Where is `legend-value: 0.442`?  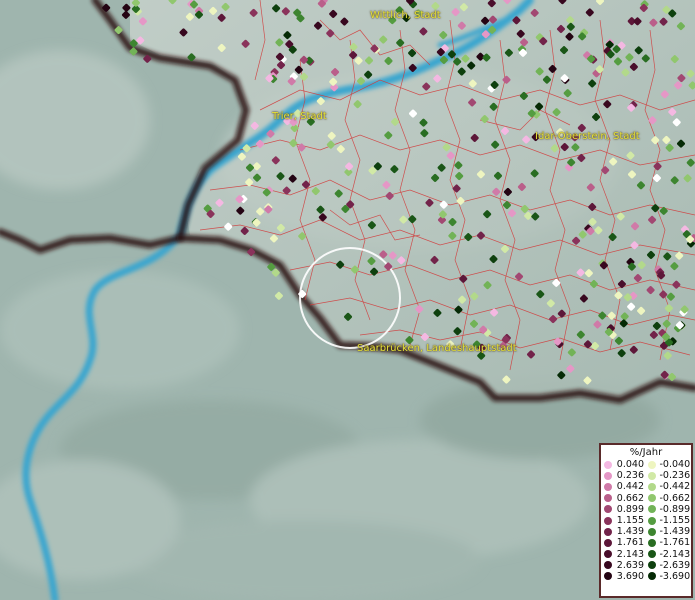
legend-value: 0.442 is located at coordinates (630, 487).